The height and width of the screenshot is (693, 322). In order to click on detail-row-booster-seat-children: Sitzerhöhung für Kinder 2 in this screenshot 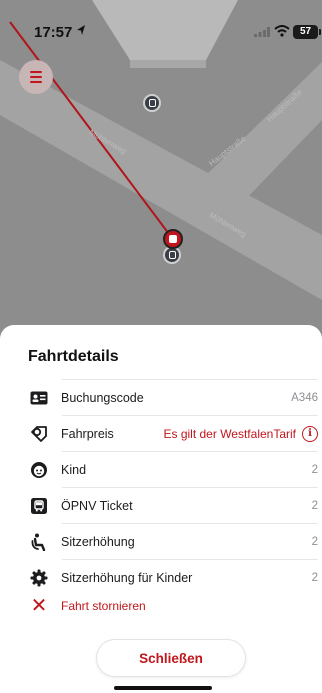, I will do `click(173, 577)`.